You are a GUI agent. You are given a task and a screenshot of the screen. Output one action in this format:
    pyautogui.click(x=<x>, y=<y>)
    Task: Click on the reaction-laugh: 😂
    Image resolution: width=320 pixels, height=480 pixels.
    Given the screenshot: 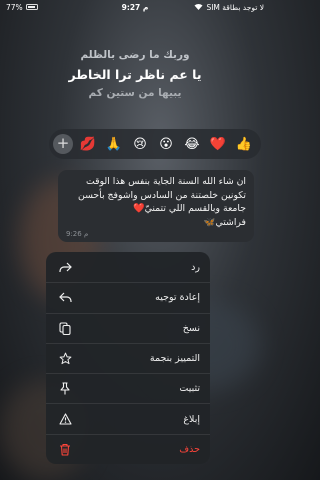 What is the action you would take?
    pyautogui.click(x=192, y=144)
    